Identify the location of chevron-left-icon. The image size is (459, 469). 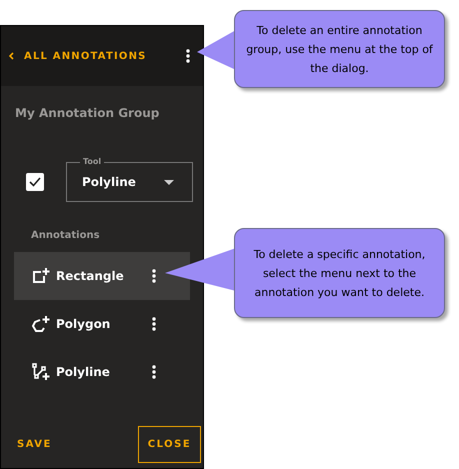
(11, 56).